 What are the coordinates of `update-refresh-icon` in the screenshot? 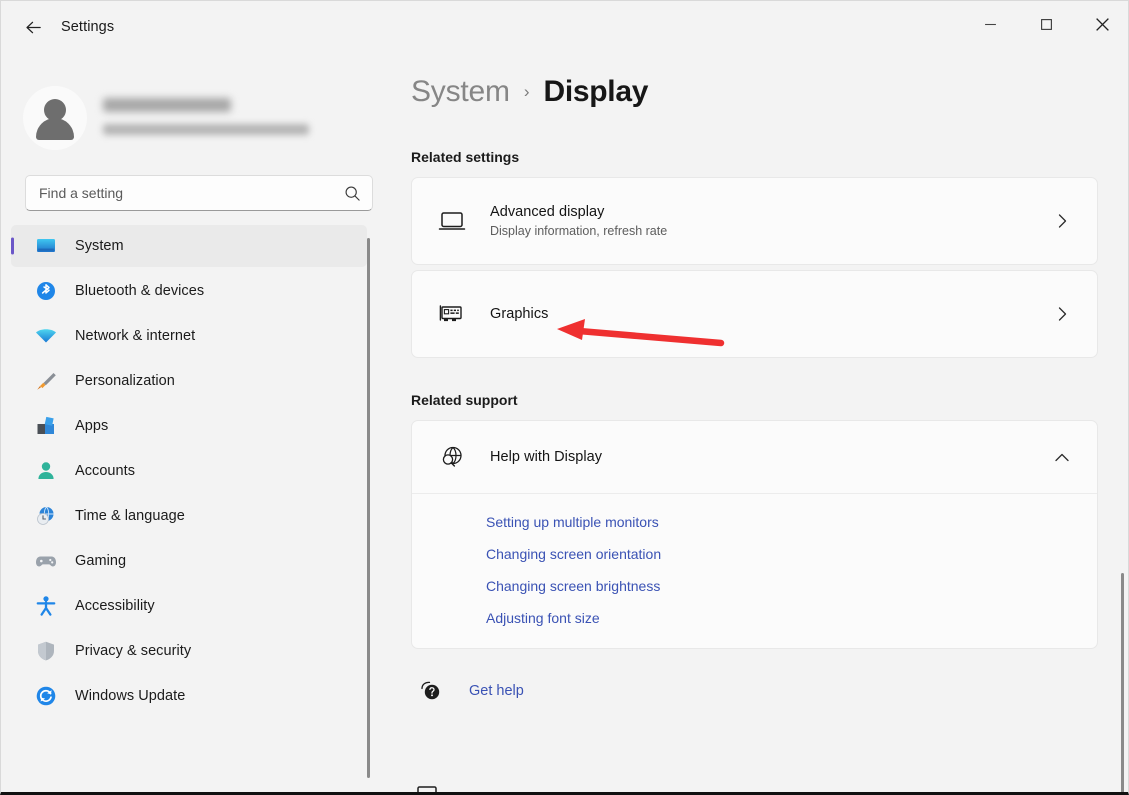 It's located at (46, 696).